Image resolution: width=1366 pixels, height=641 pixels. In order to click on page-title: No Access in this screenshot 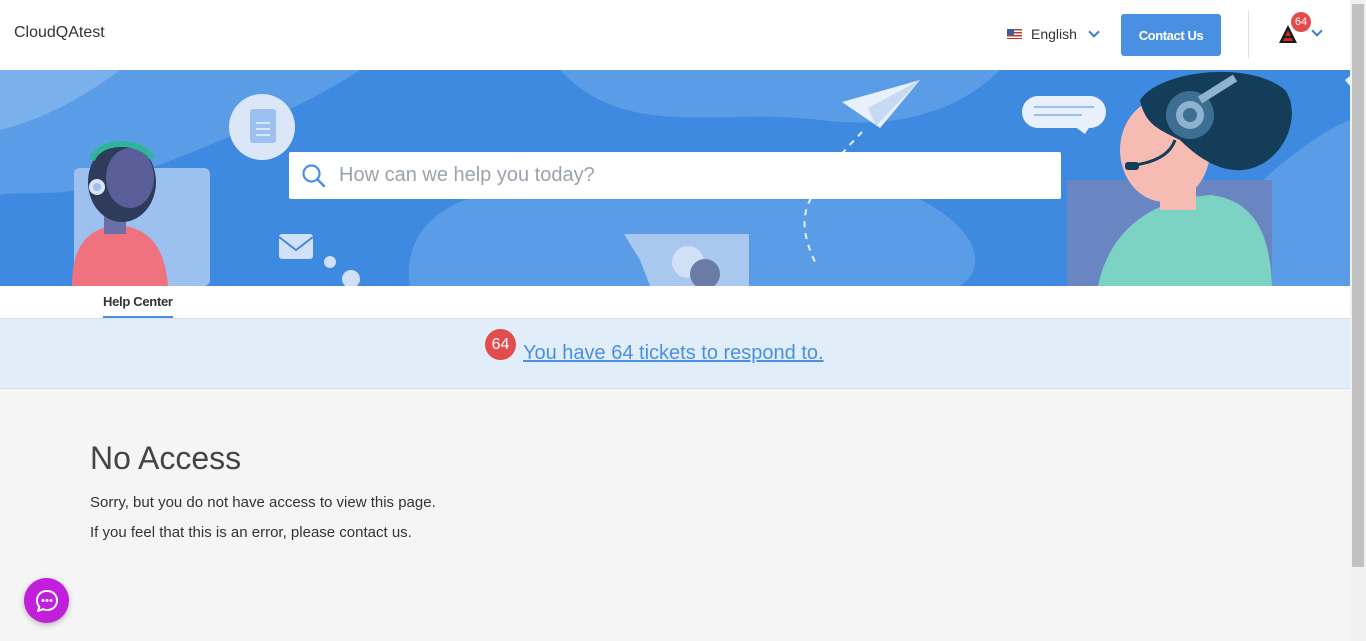, I will do `click(166, 458)`.